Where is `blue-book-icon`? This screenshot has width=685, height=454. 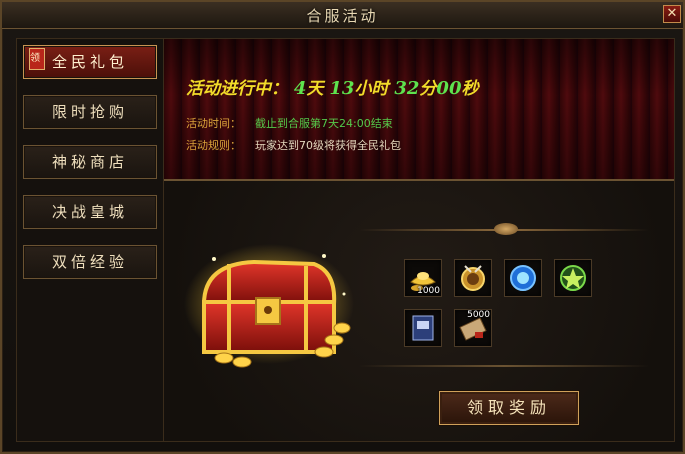 blue-book-icon is located at coordinates (423, 328).